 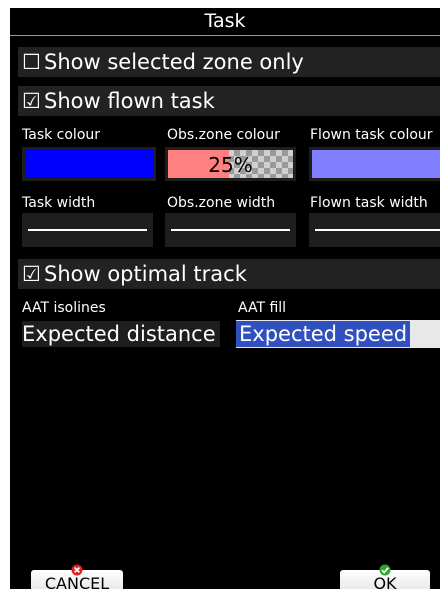 I want to click on flown-task-colour-label: Flown task colour, so click(x=371, y=135).